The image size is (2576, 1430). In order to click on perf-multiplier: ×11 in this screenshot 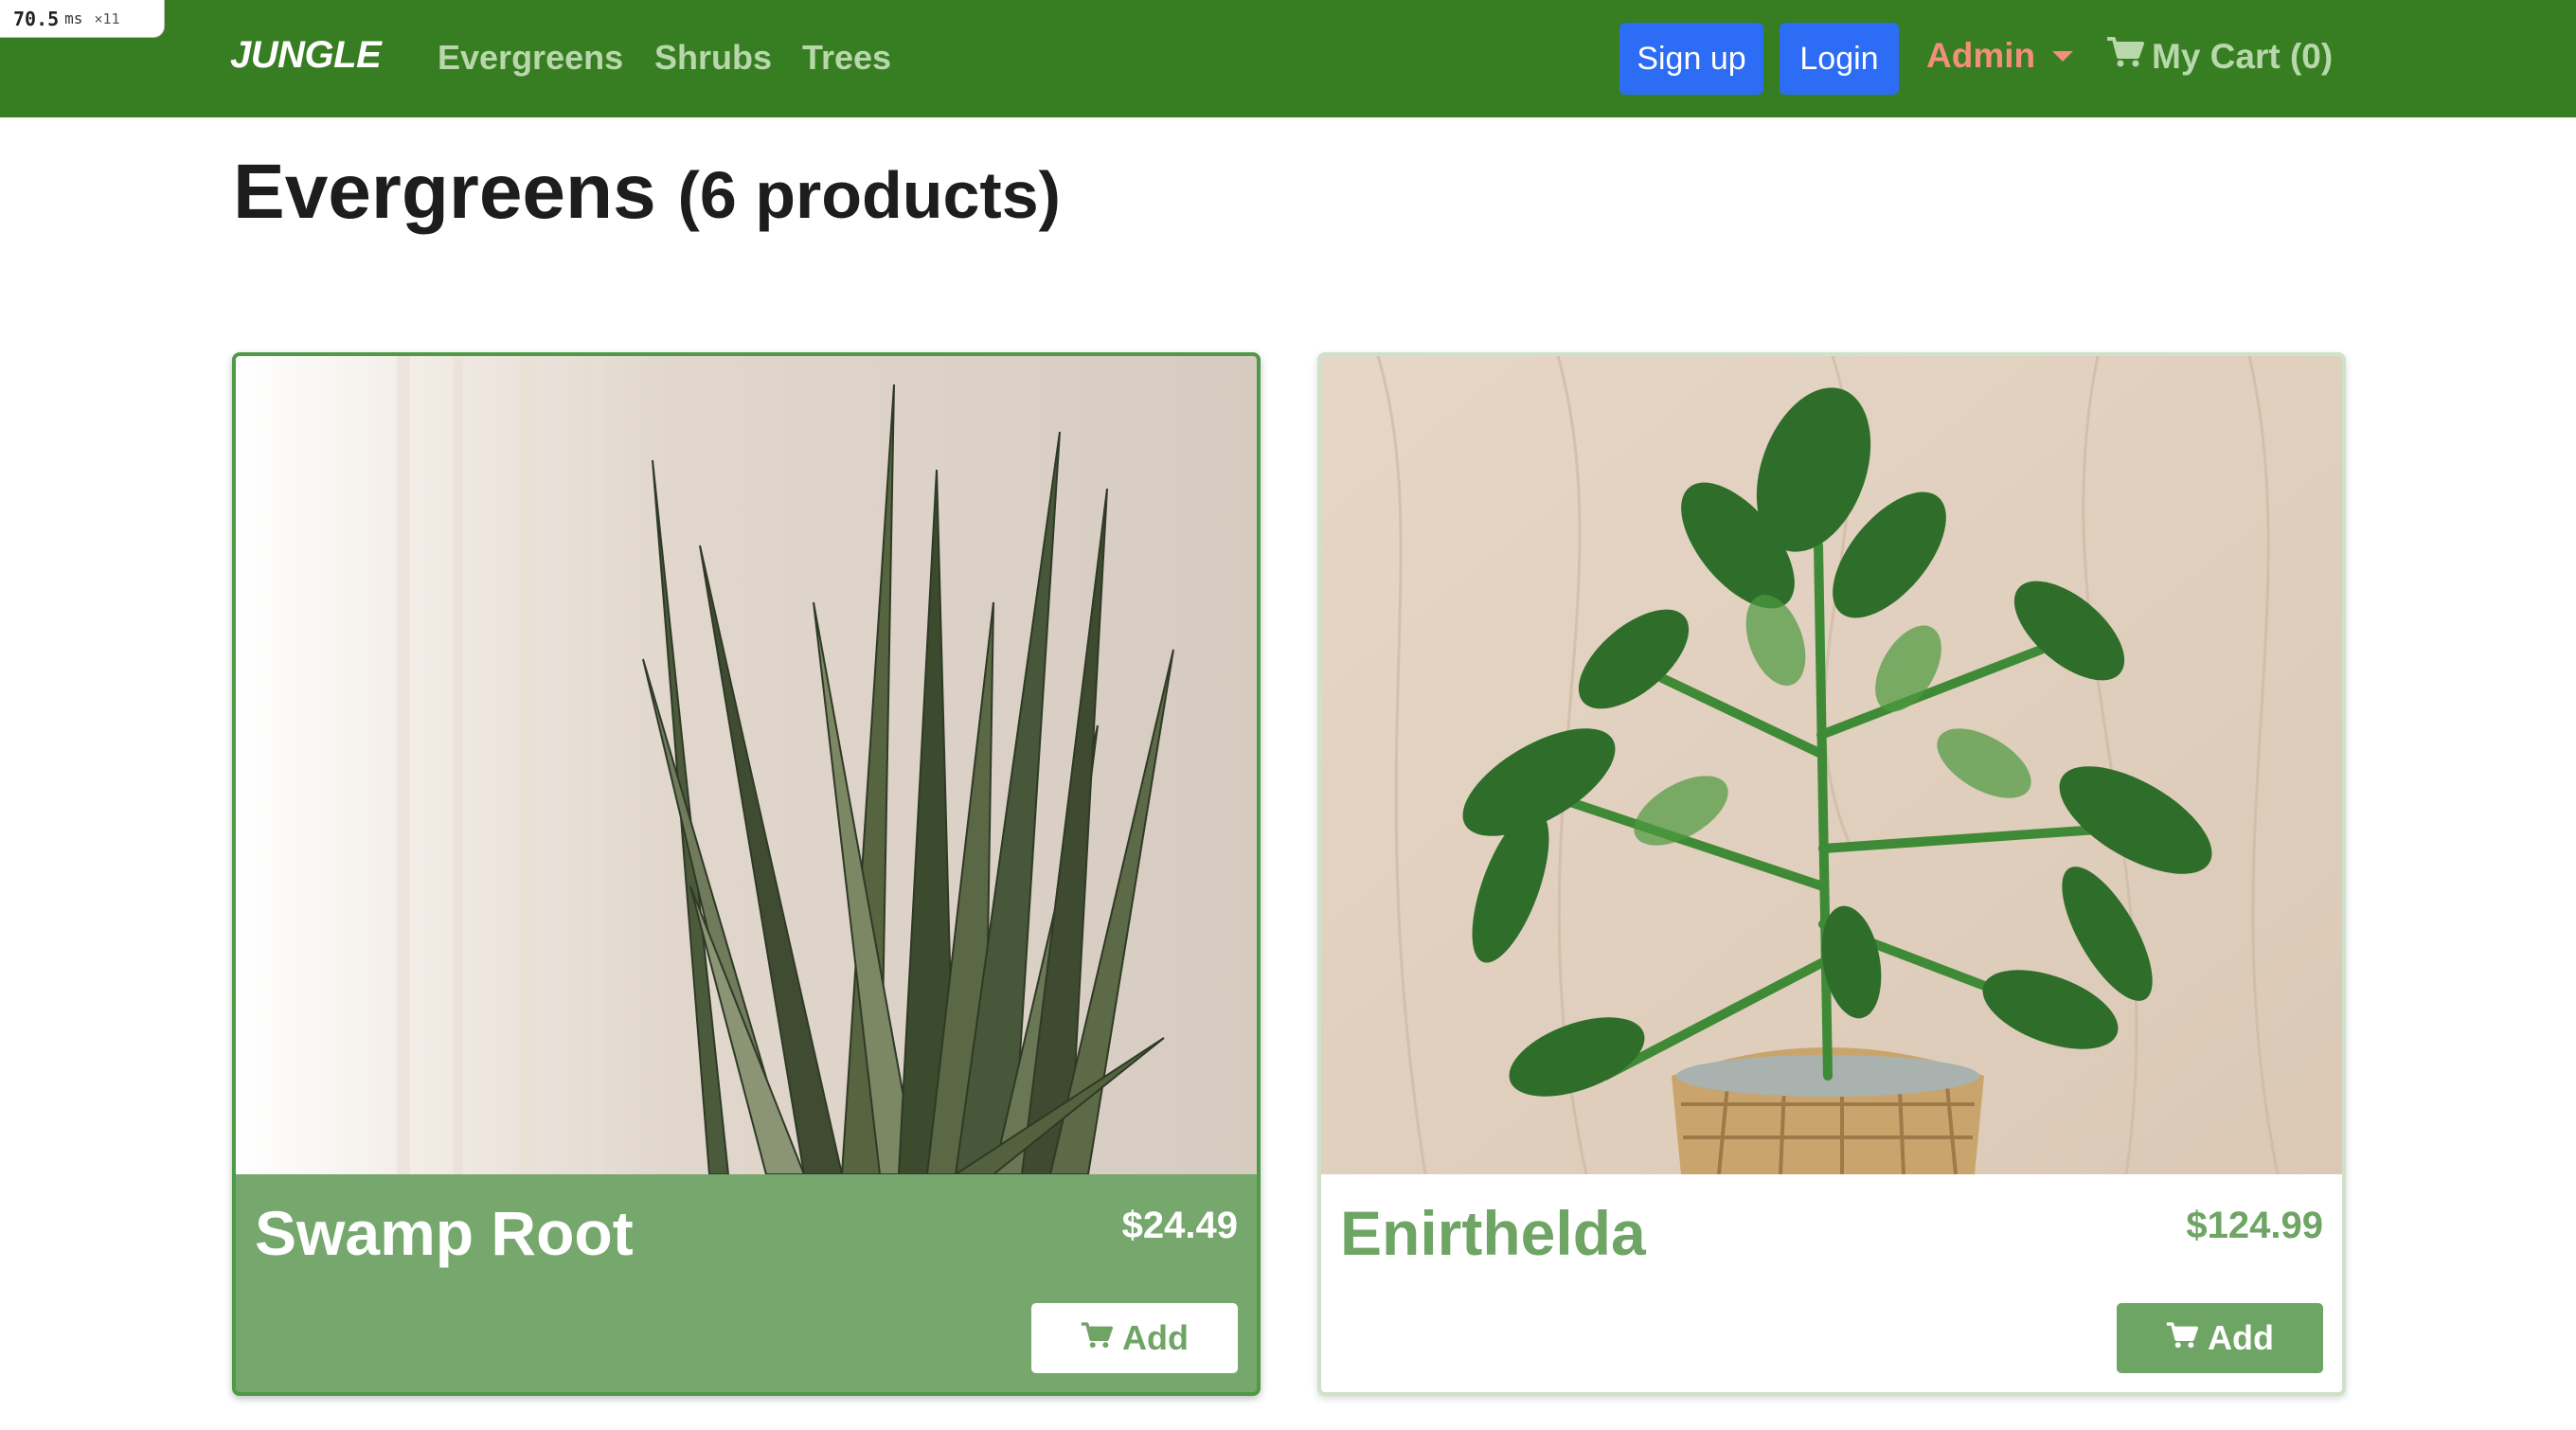, I will do `click(107, 18)`.